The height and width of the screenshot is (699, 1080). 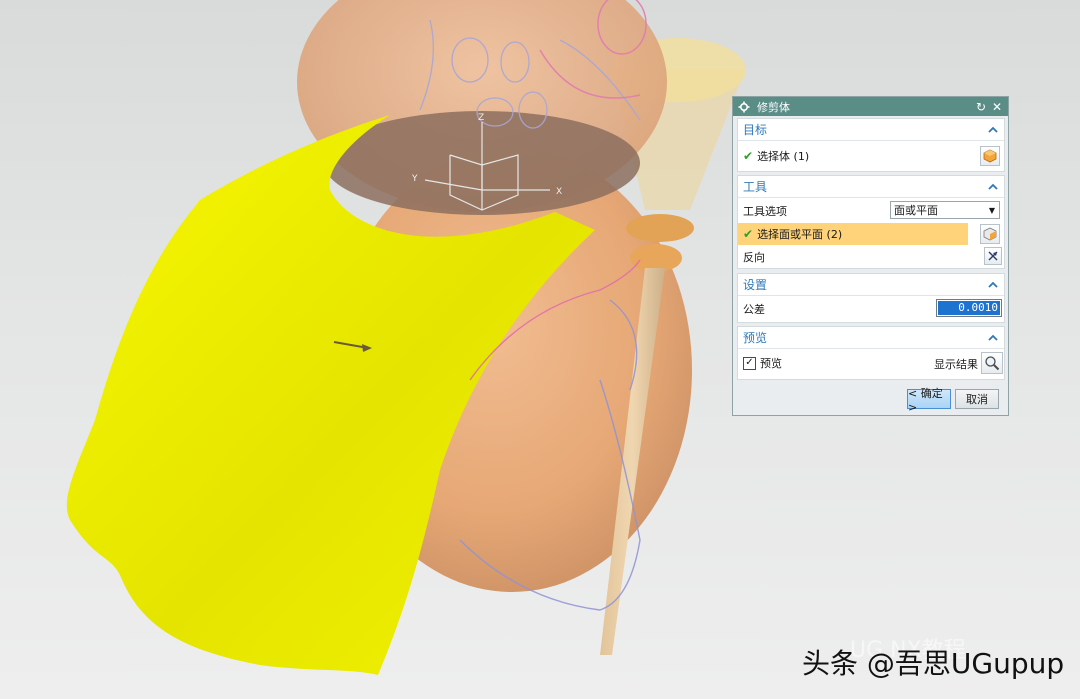 What do you see at coordinates (945, 210) in the screenshot?
I see `tool-option-select: 面或平面 ▼` at bounding box center [945, 210].